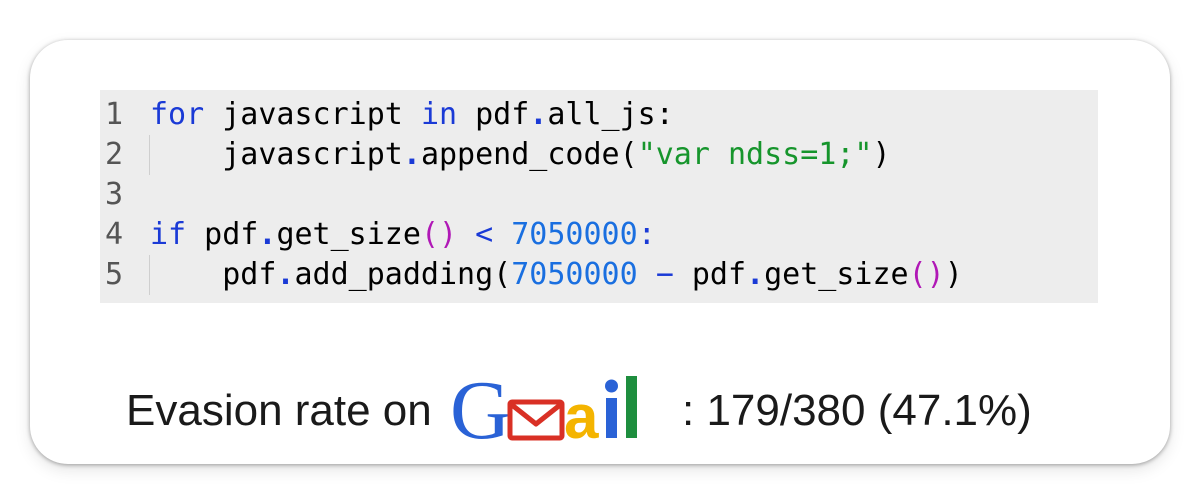  Describe the element at coordinates (439, 114) in the screenshot. I see `keyword-in: in` at that location.